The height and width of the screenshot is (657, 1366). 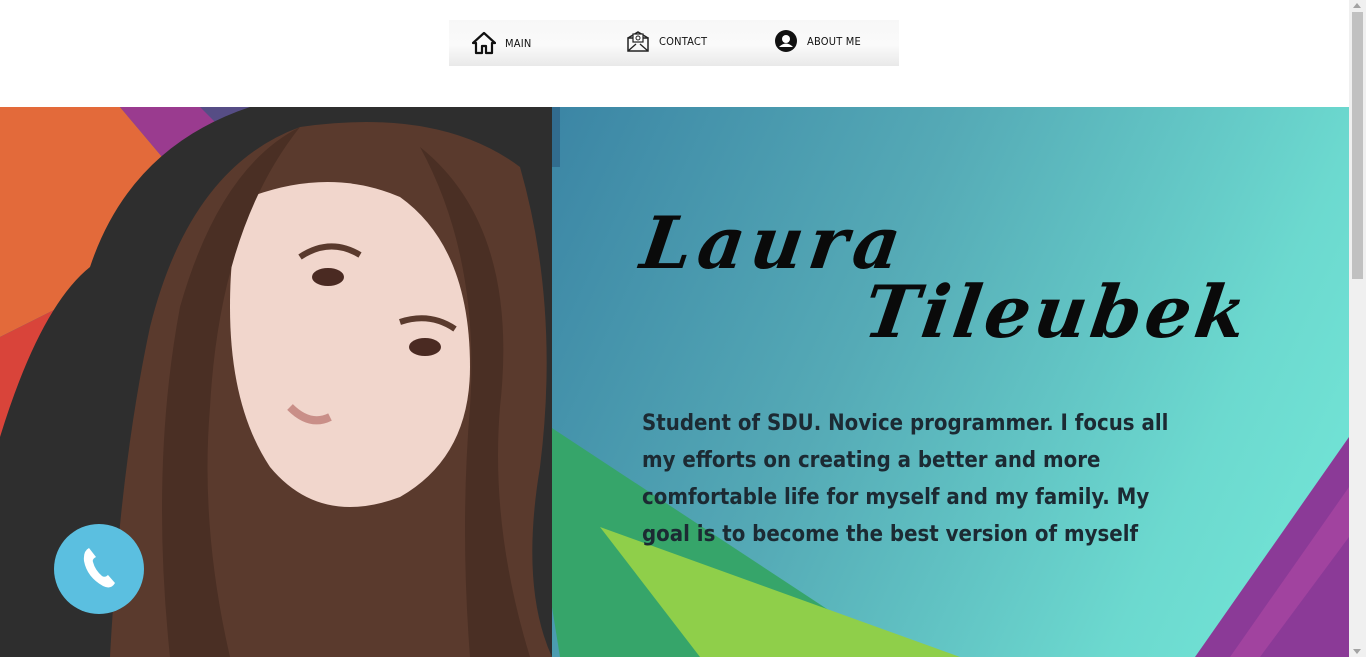 What do you see at coordinates (501, 43) in the screenshot?
I see `nav-item-main: MAIN` at bounding box center [501, 43].